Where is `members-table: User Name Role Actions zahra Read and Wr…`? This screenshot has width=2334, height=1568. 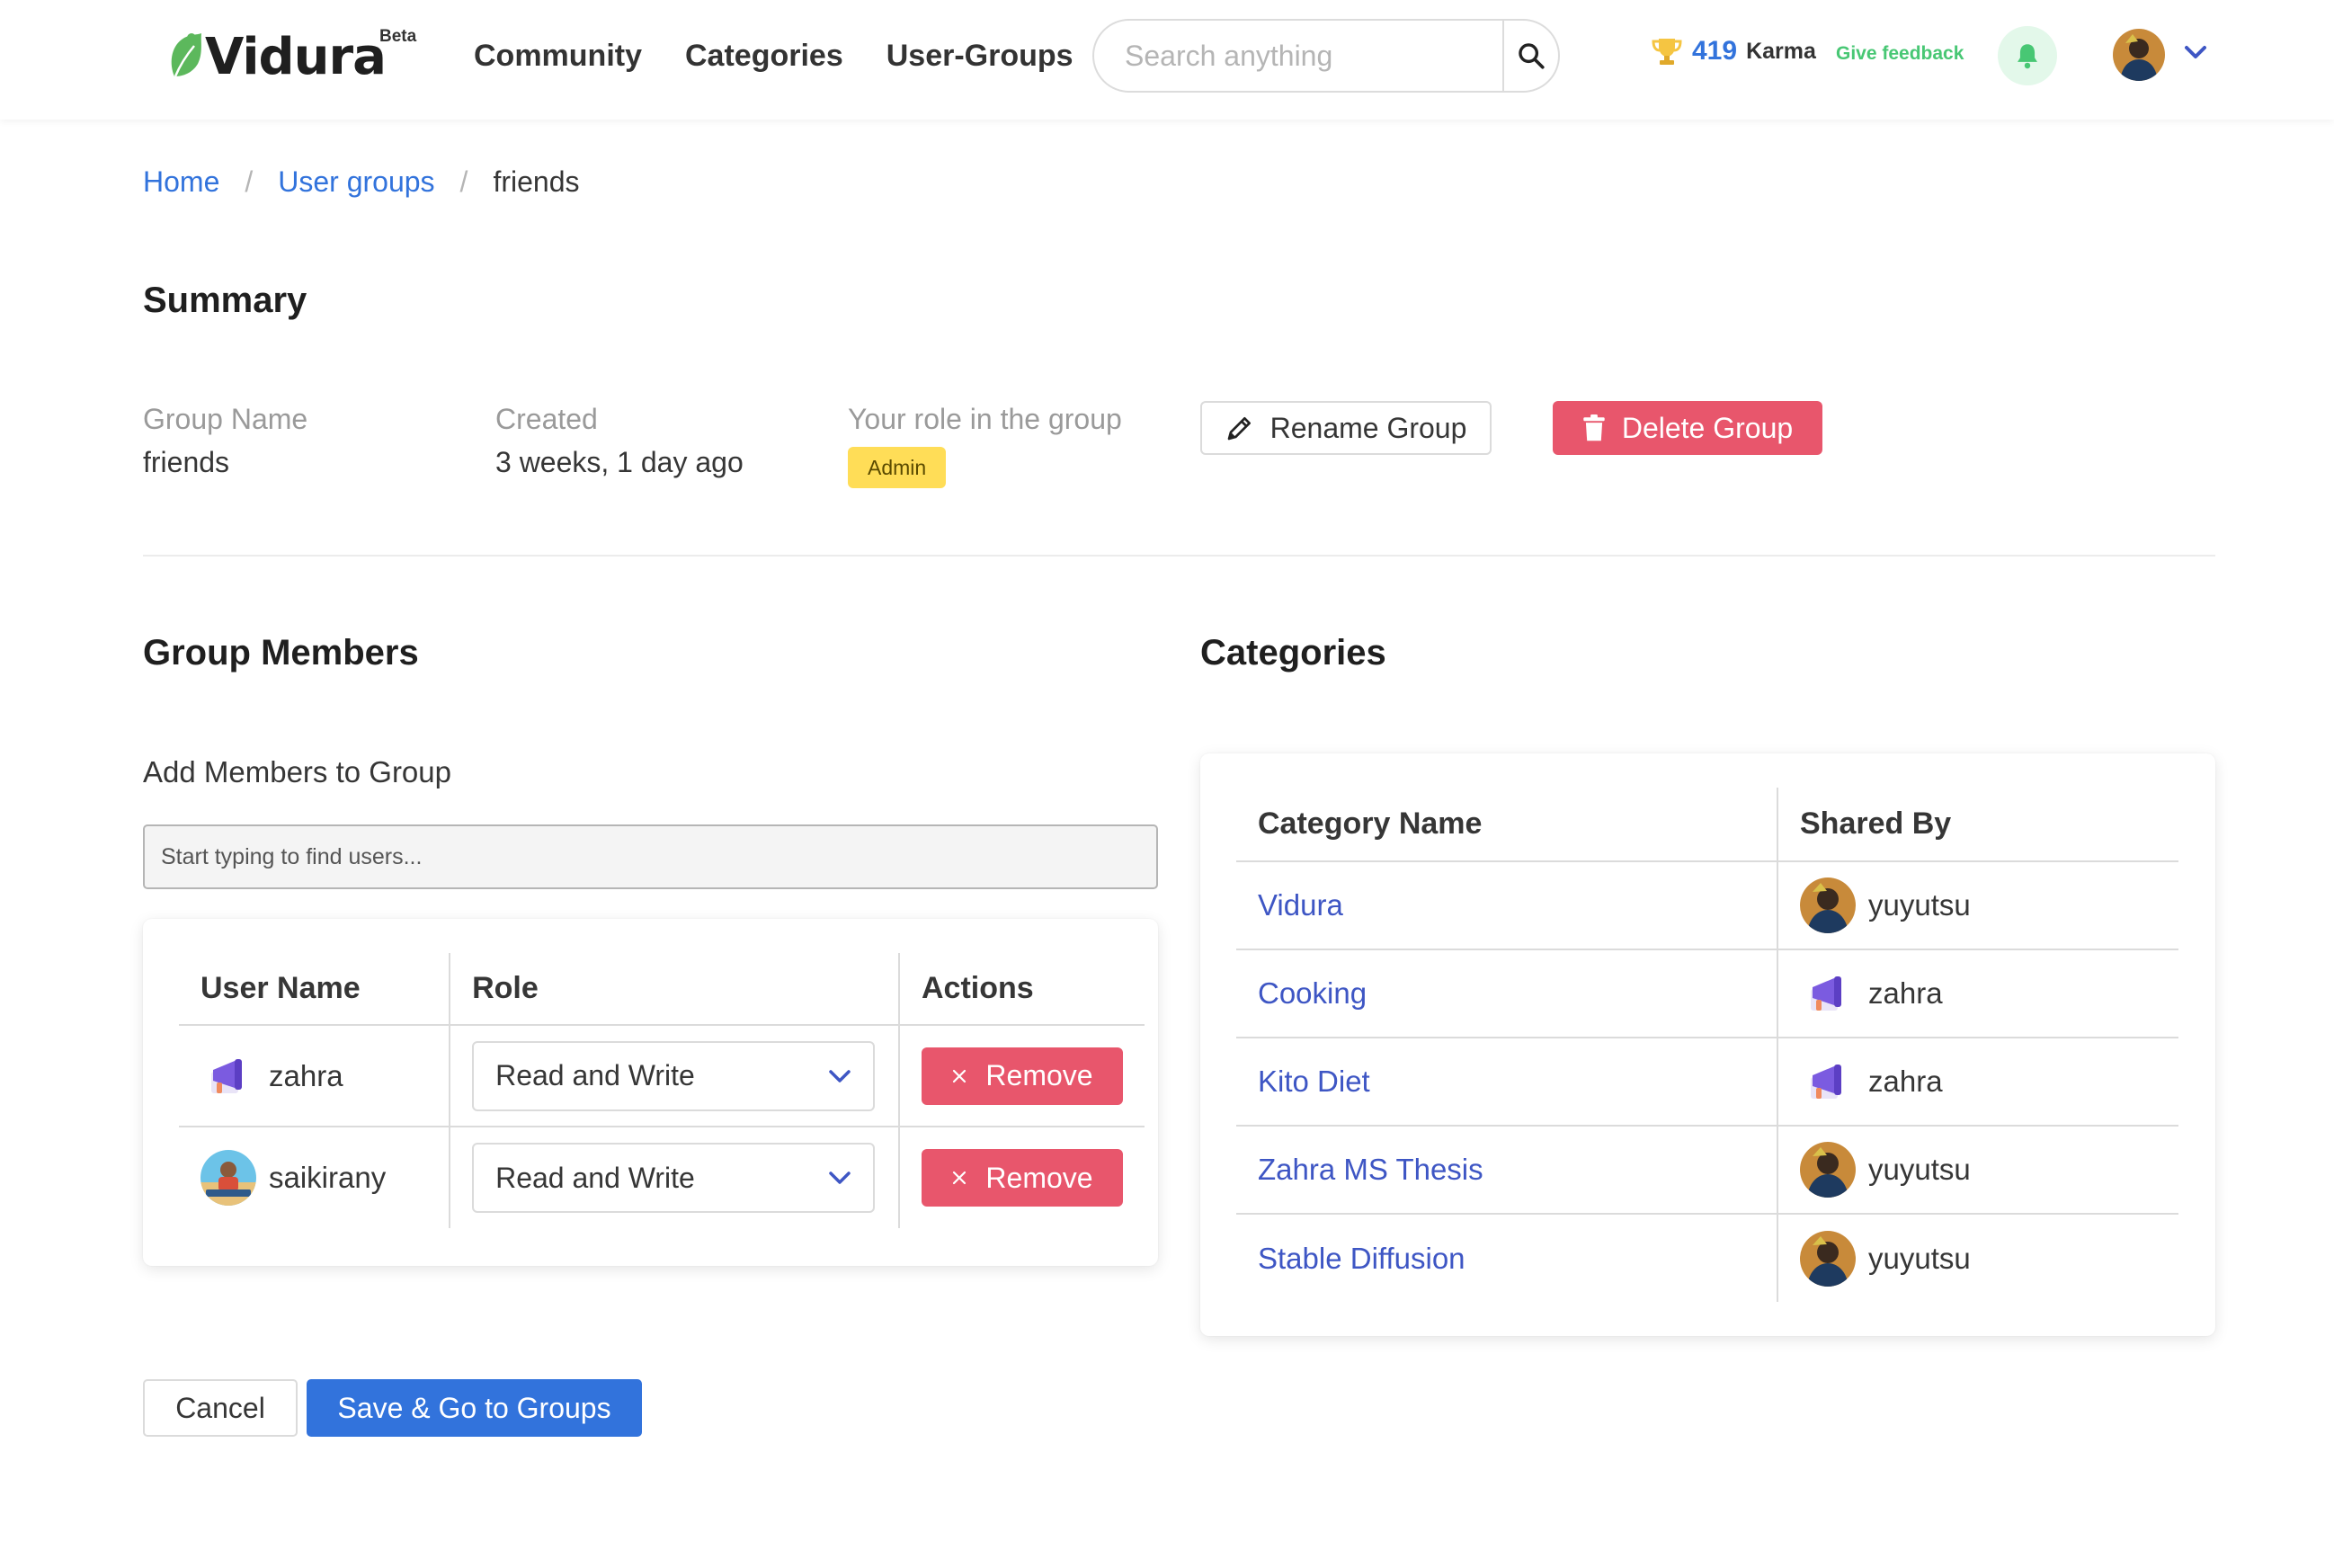
members-table: User Name Role Actions zahra Read and Wr… is located at coordinates (662, 1091).